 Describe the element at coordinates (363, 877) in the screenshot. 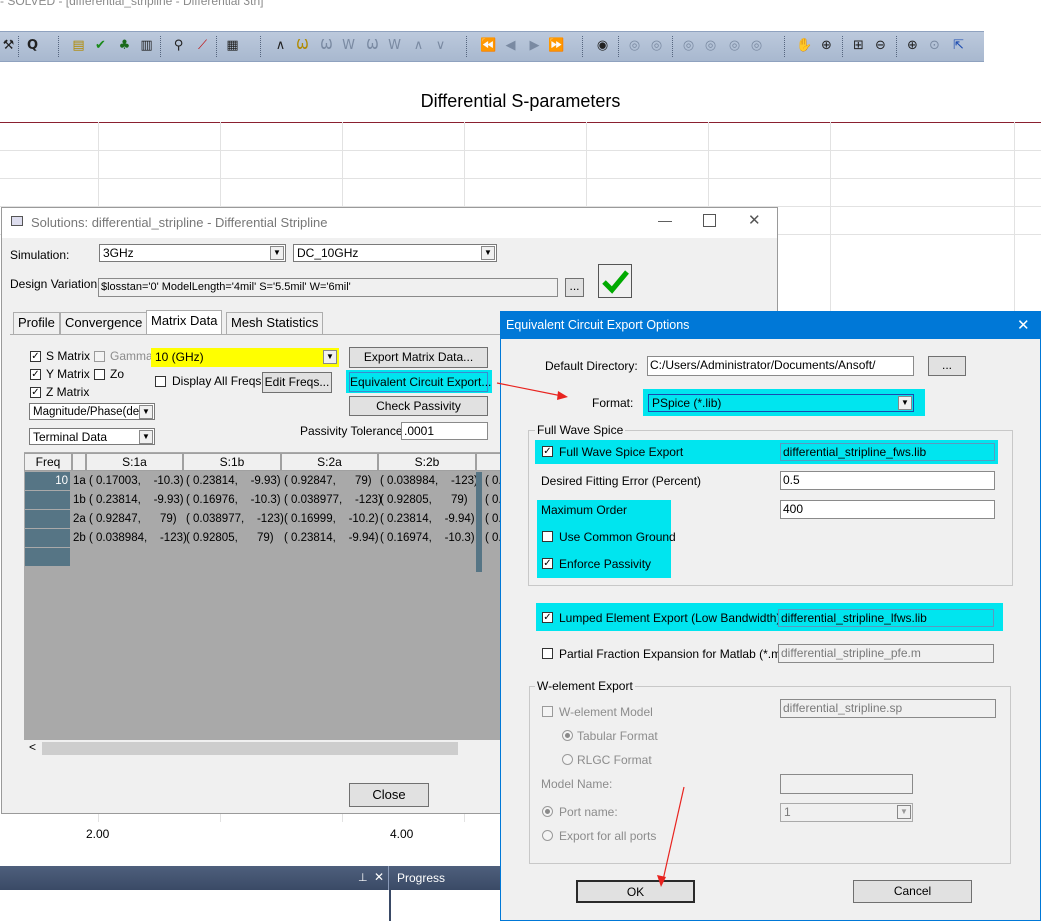

I see `pin-icon: ⊥` at that location.